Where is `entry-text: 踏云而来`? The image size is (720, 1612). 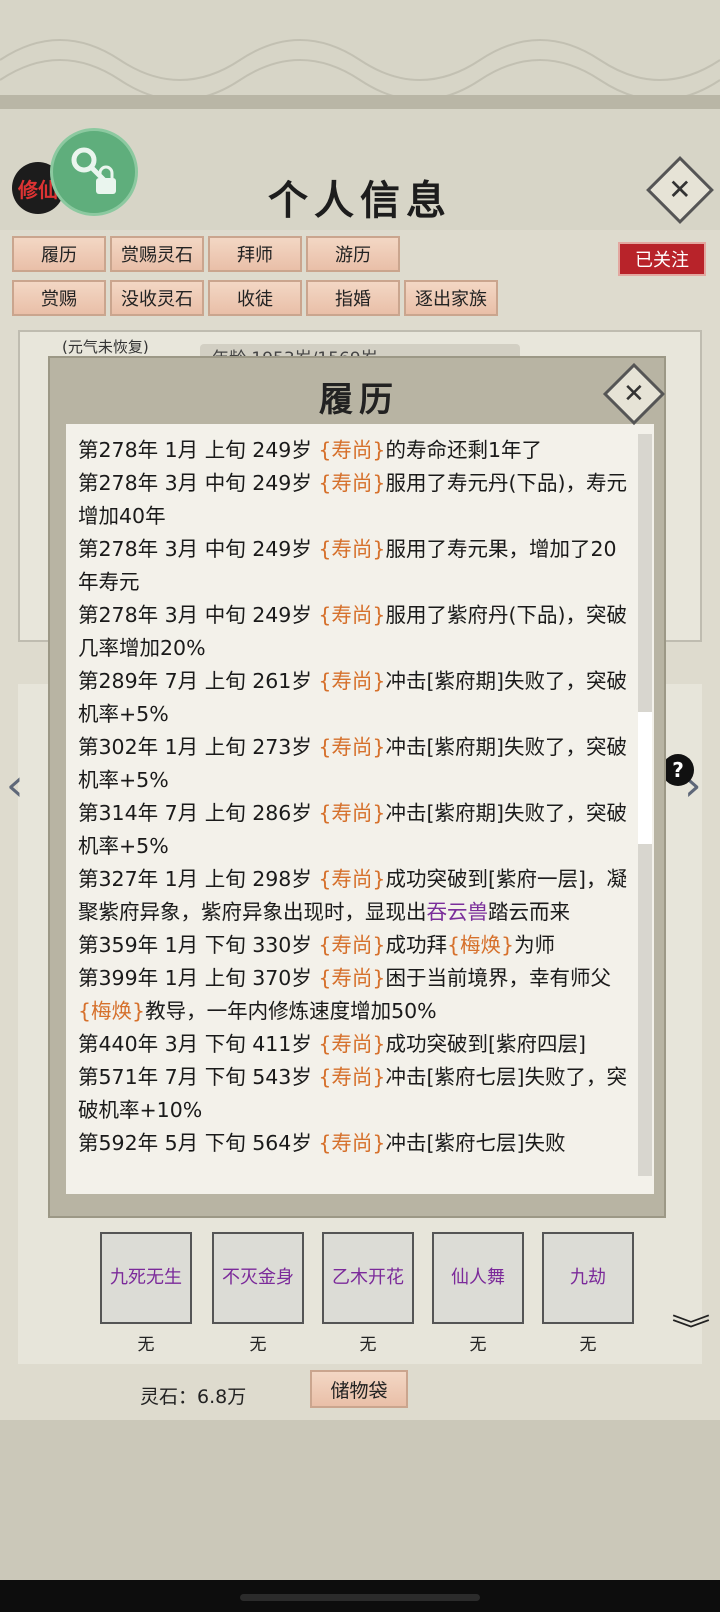
entry-text: 踏云而来 is located at coordinates (529, 912).